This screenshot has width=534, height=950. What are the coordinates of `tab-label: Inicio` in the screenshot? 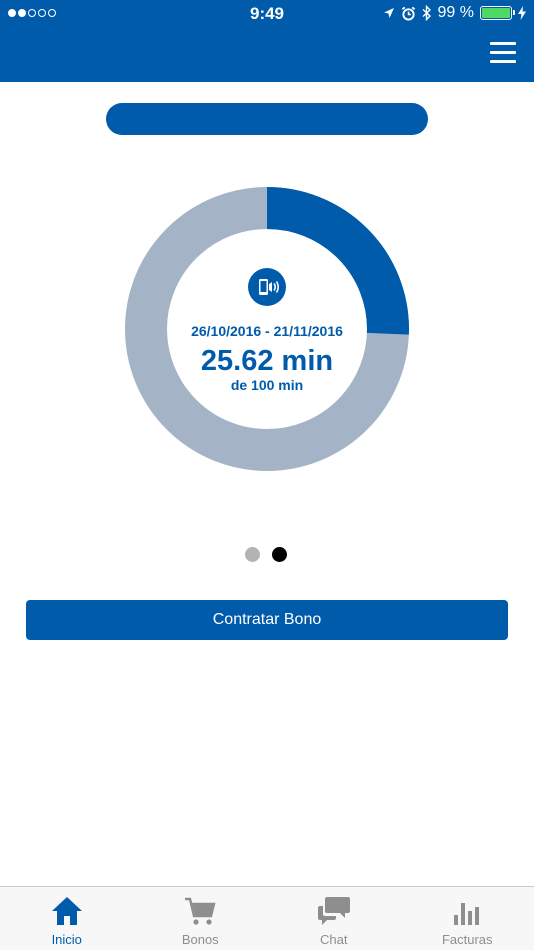 It's located at (66, 939).